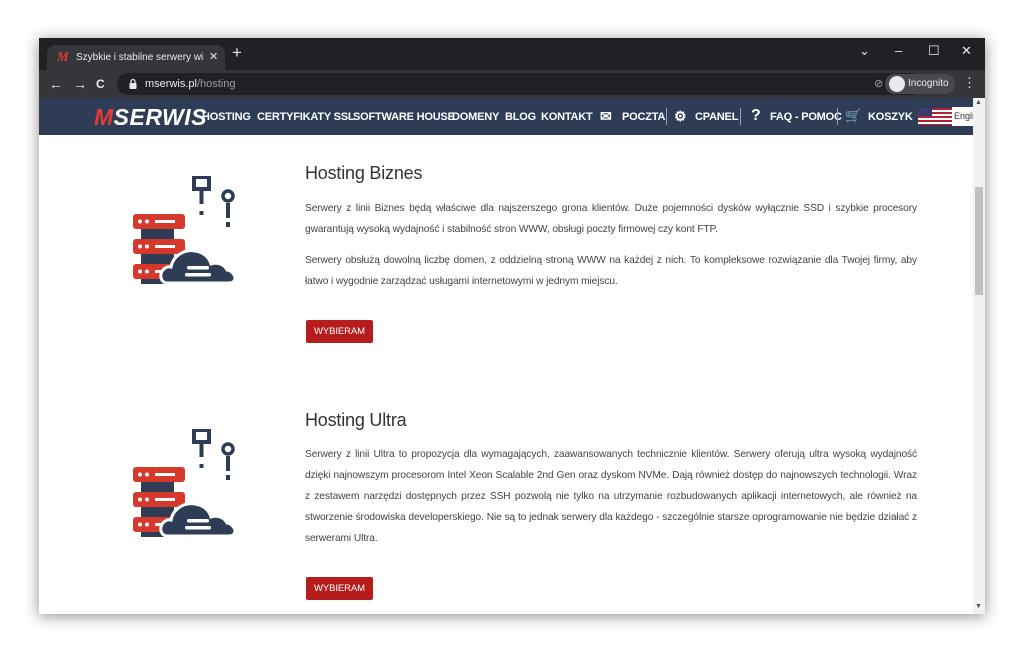 The height and width of the screenshot is (654, 1024). I want to click on reload-button: C, so click(100, 84).